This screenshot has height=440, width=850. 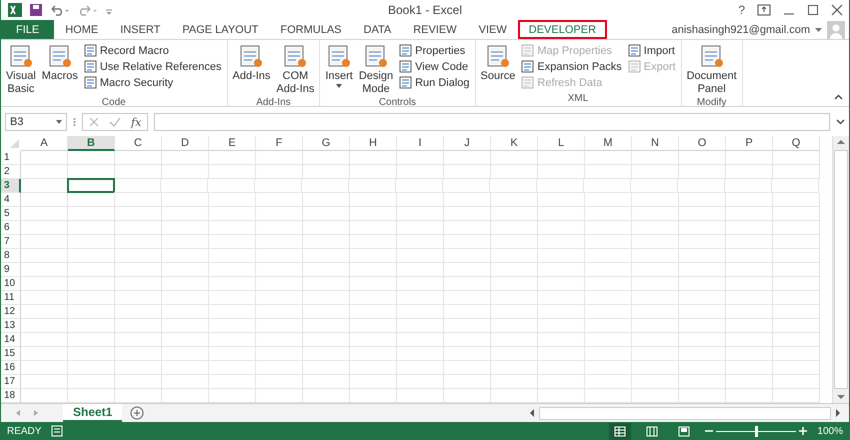 I want to click on collapse-ribbon-icon, so click(x=838, y=97).